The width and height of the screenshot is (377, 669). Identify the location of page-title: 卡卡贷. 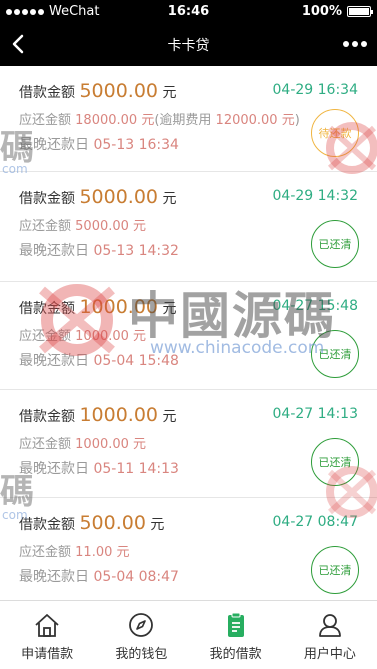
(188, 46).